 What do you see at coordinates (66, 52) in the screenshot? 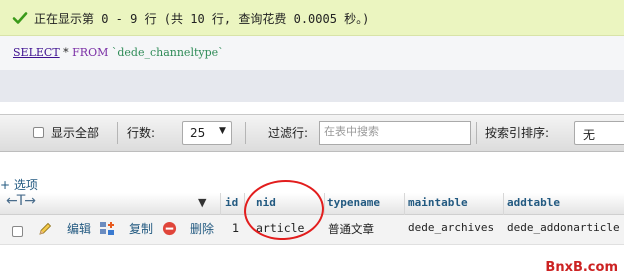
I see `sql-star: *` at bounding box center [66, 52].